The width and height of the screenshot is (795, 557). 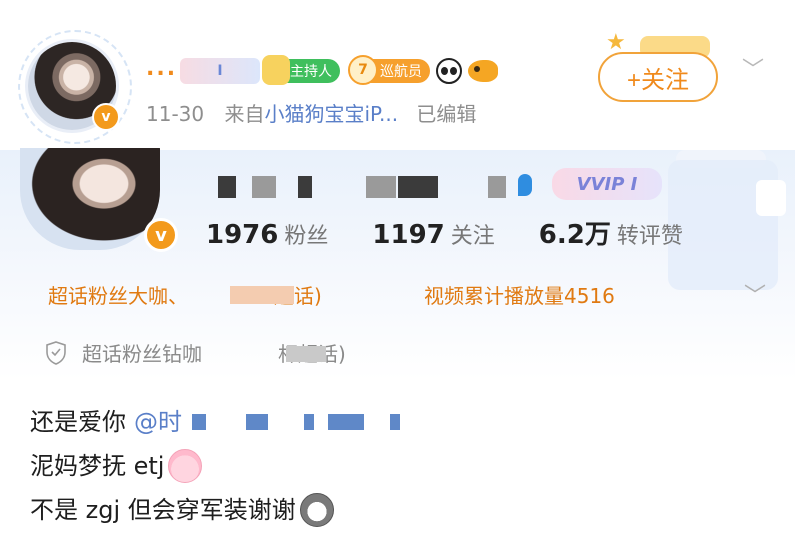 What do you see at coordinates (185, 466) in the screenshot?
I see `bunny-emoji-icon` at bounding box center [185, 466].